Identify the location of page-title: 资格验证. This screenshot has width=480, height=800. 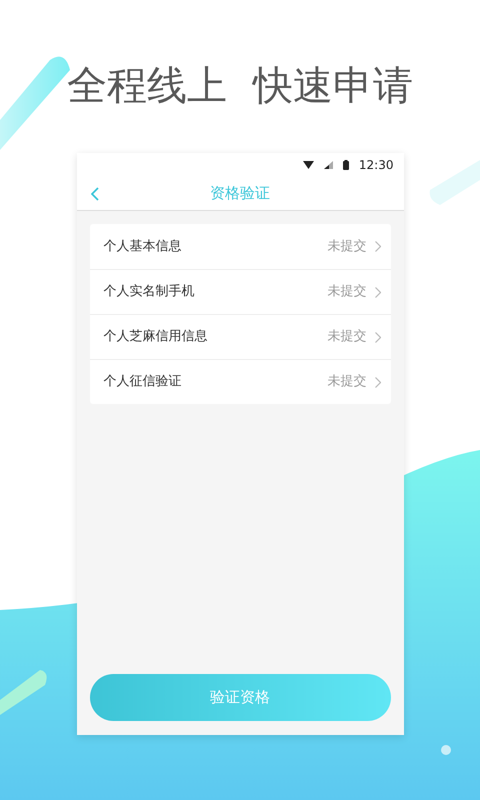
(240, 193).